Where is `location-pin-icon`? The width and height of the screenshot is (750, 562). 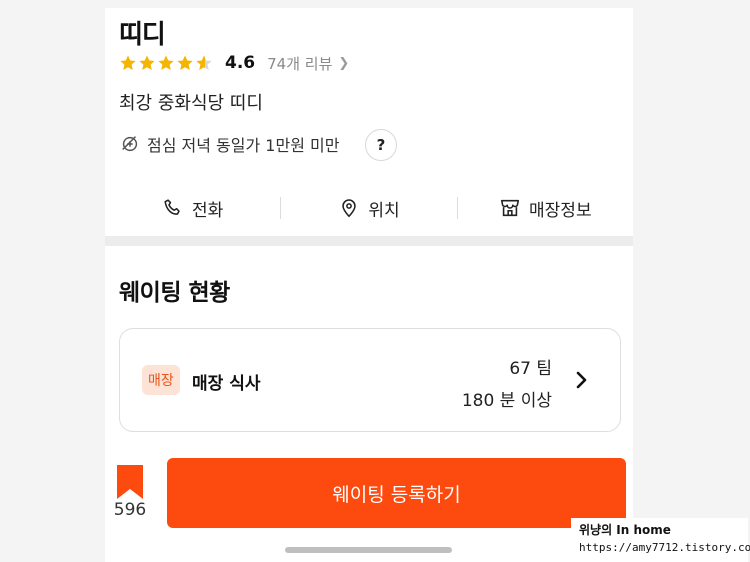 location-pin-icon is located at coordinates (349, 208).